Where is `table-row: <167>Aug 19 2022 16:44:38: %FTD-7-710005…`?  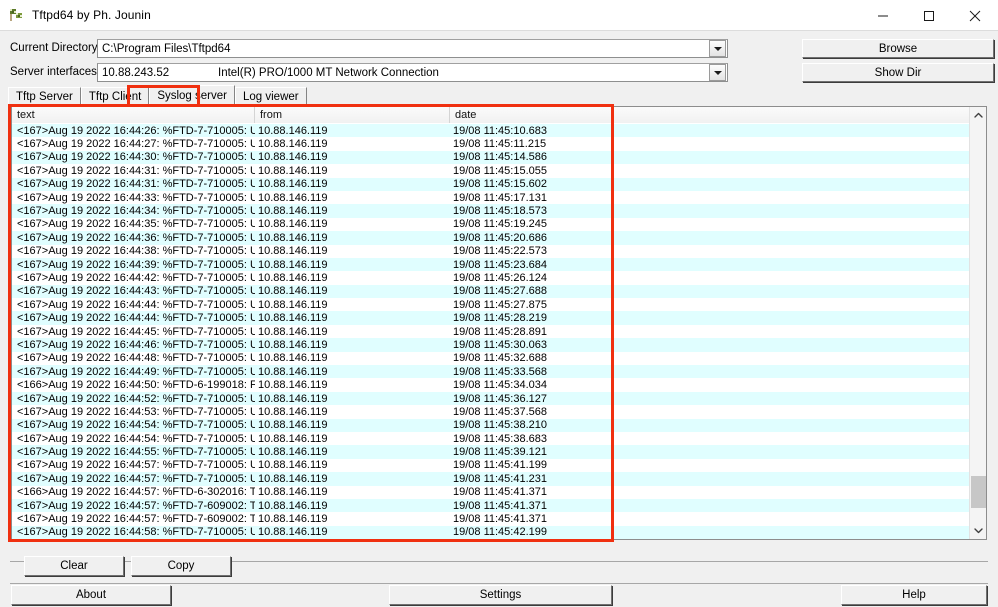
table-row: <167>Aug 19 2022 16:44:38: %FTD-7-710005… is located at coordinates (499, 251).